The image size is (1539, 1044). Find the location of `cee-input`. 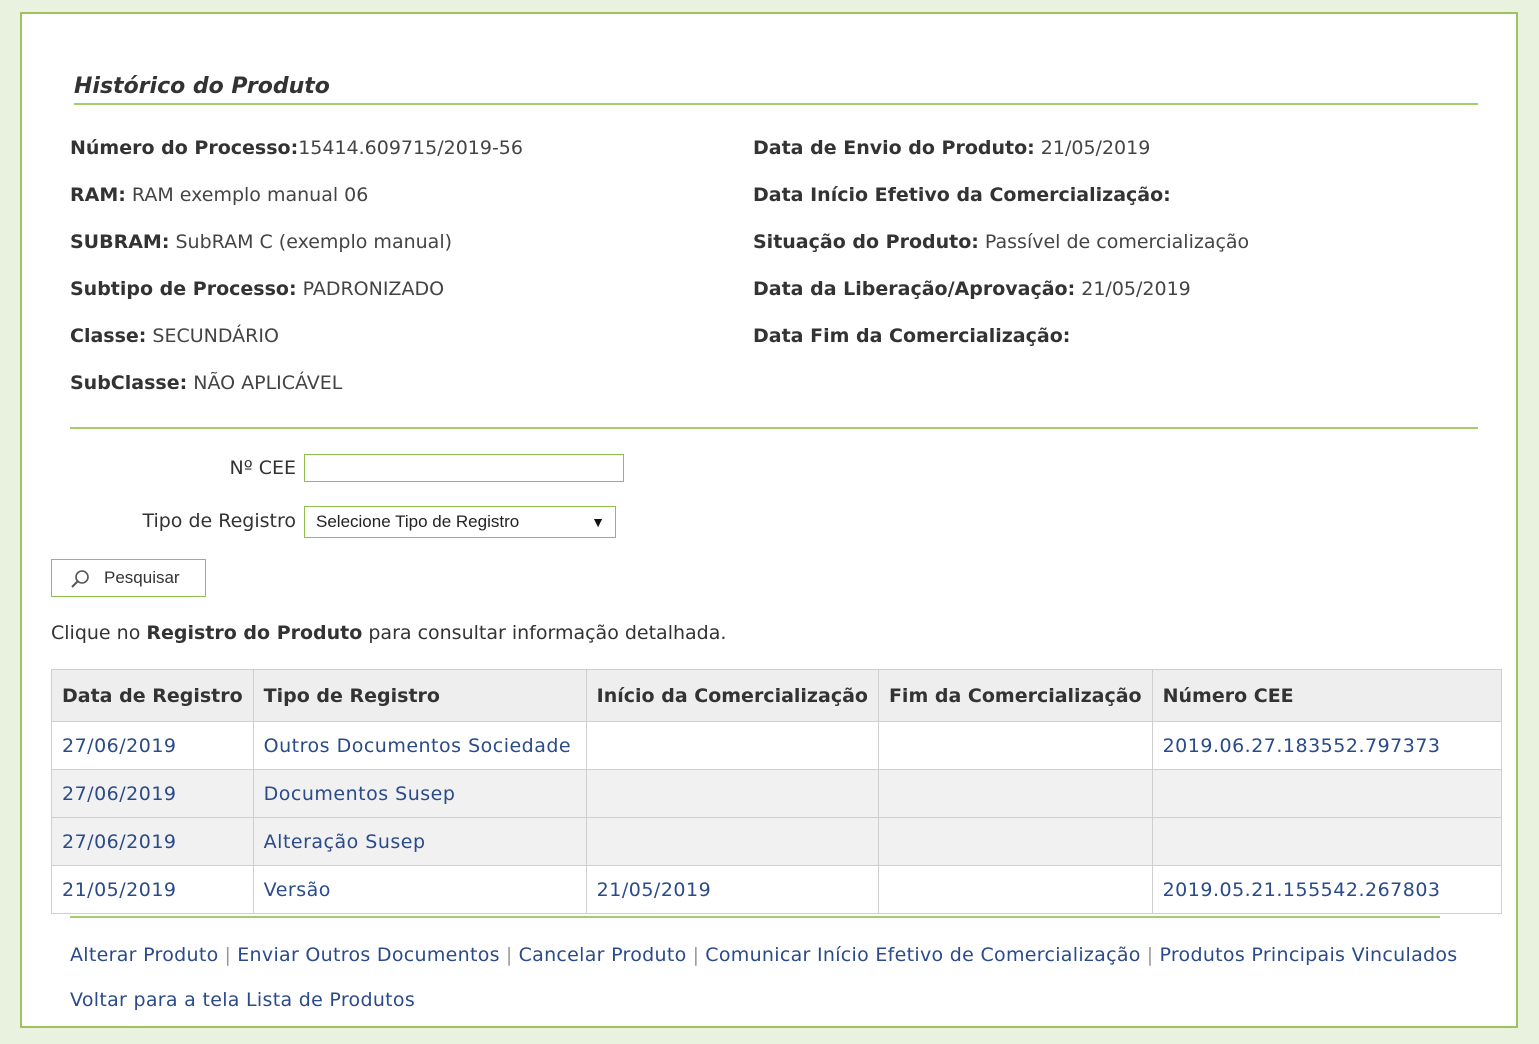

cee-input is located at coordinates (464, 468).